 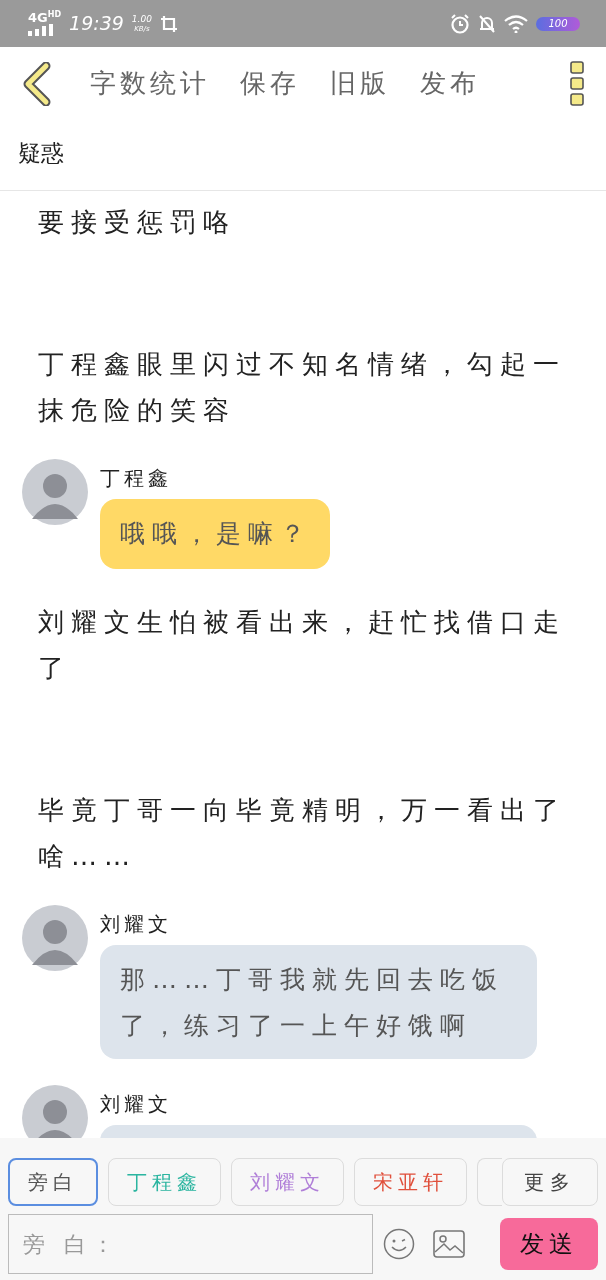 What do you see at coordinates (53, 1182) in the screenshot?
I see `role-chip: 旁白` at bounding box center [53, 1182].